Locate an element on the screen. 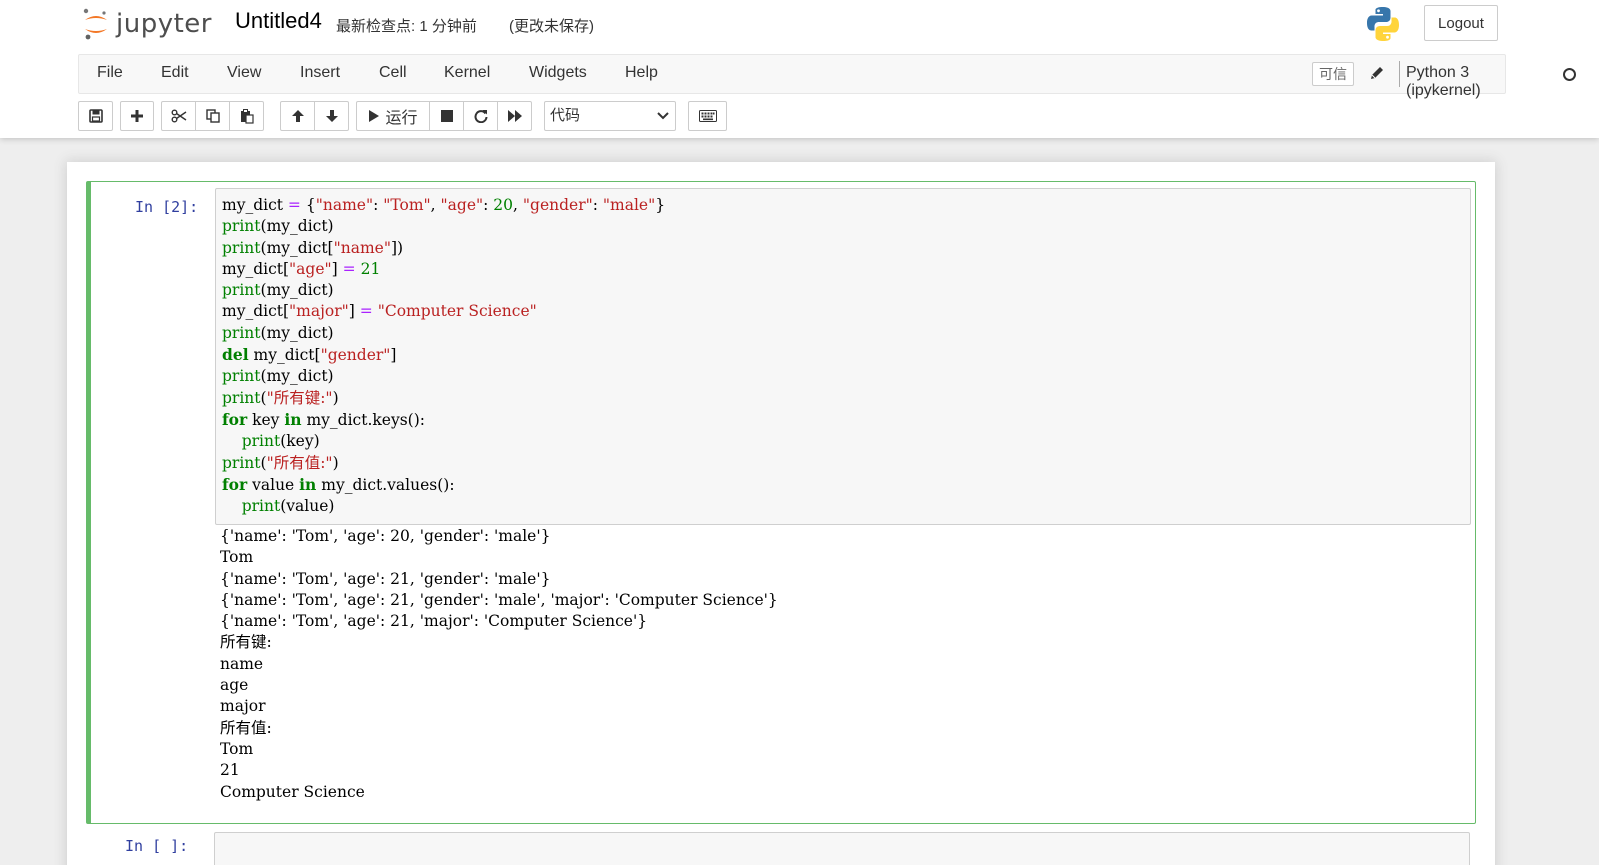  output-line: Computer Science is located at coordinates (292, 791).